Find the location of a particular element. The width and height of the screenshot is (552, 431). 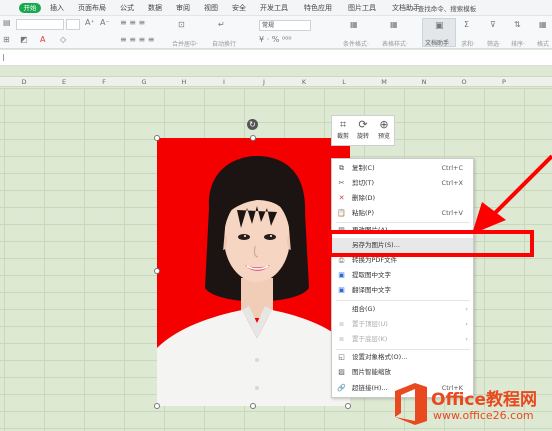

table-style-icon: ▦ is located at coordinates (394, 24).